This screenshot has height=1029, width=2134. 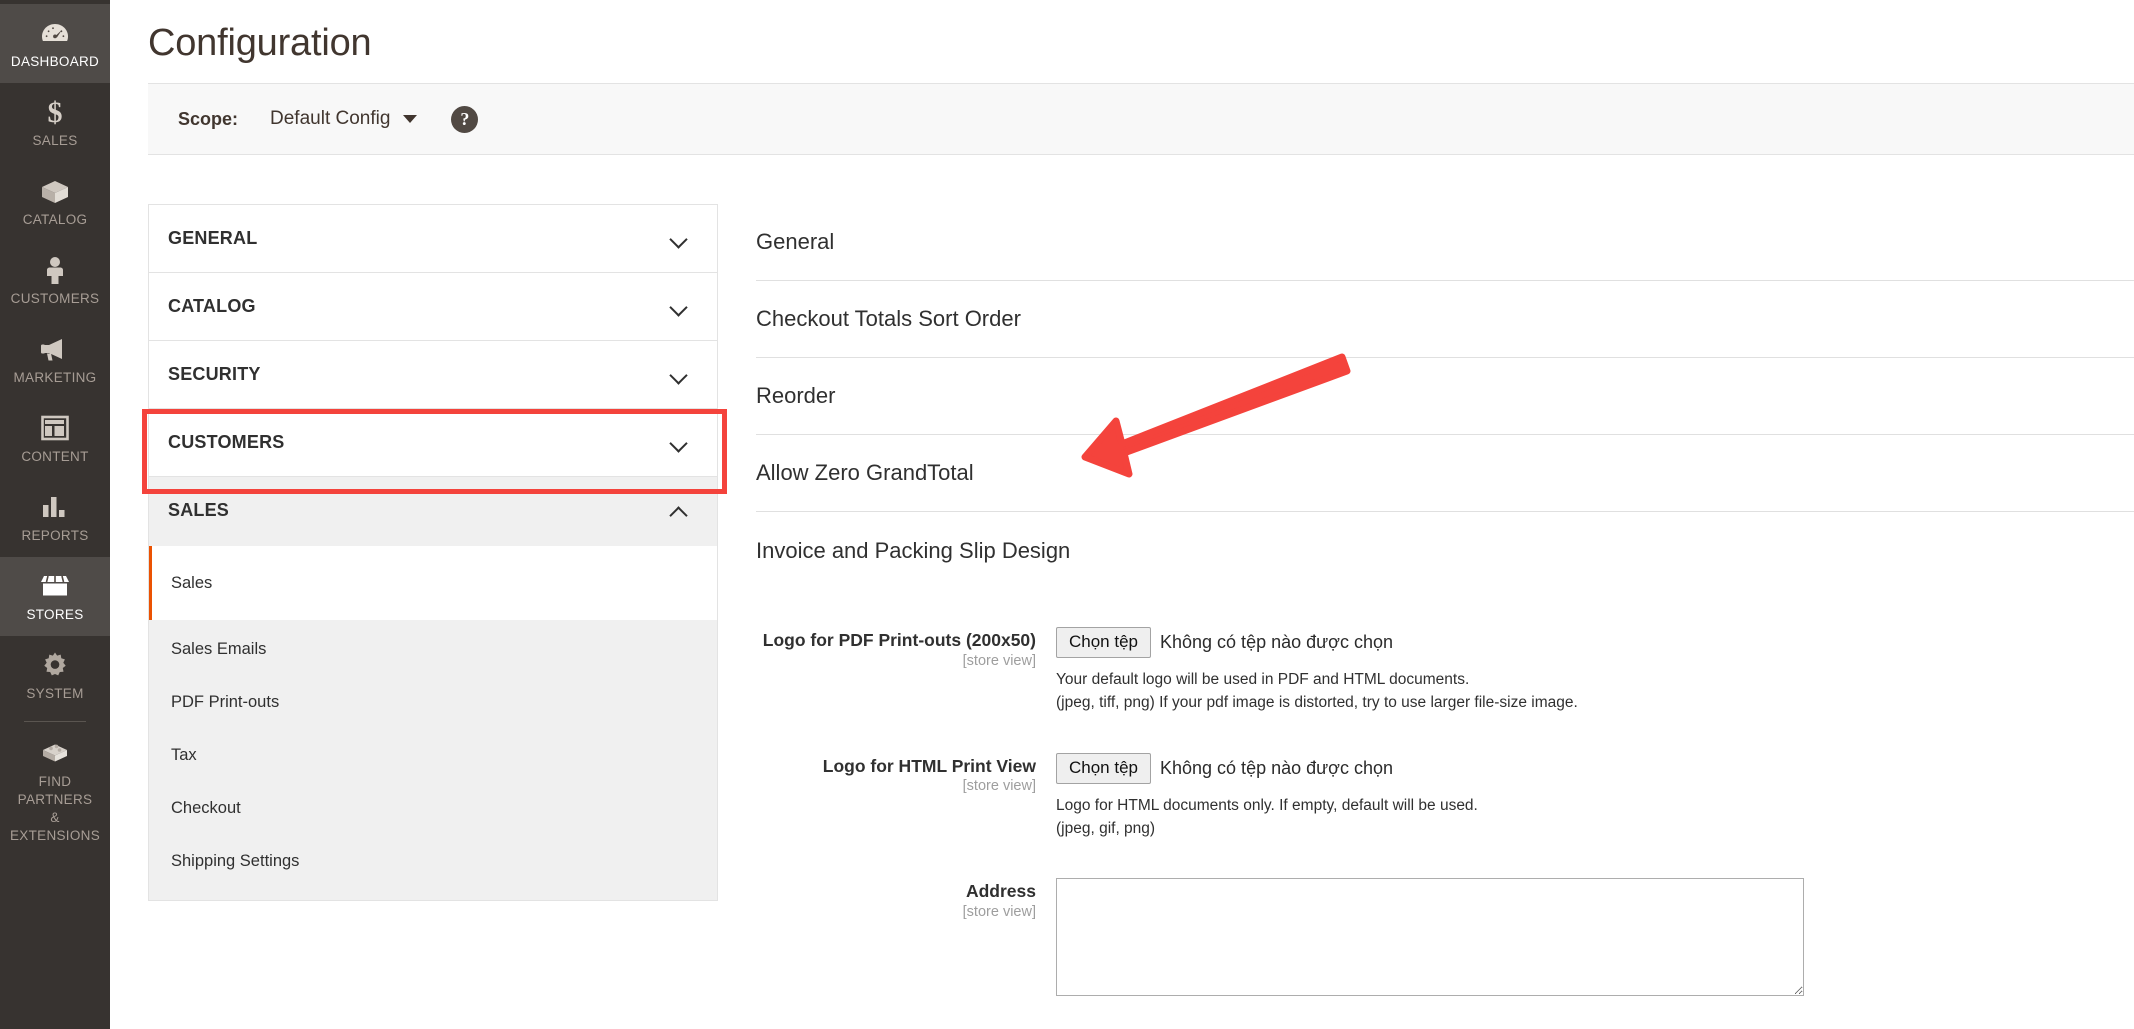 I want to click on menu-item-label: SYSTEM, so click(x=55, y=693).